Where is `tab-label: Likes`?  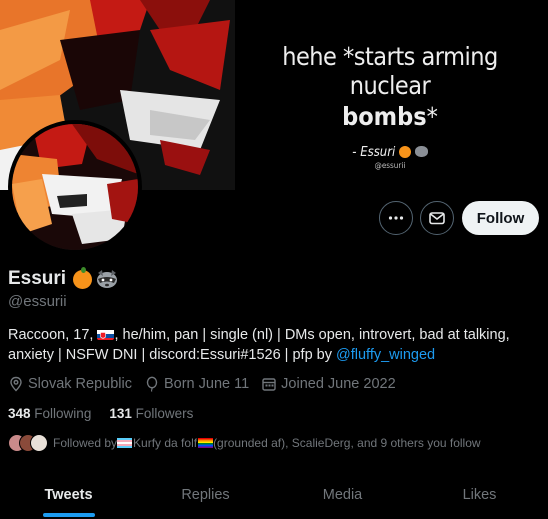
tab-label: Likes is located at coordinates (479, 494).